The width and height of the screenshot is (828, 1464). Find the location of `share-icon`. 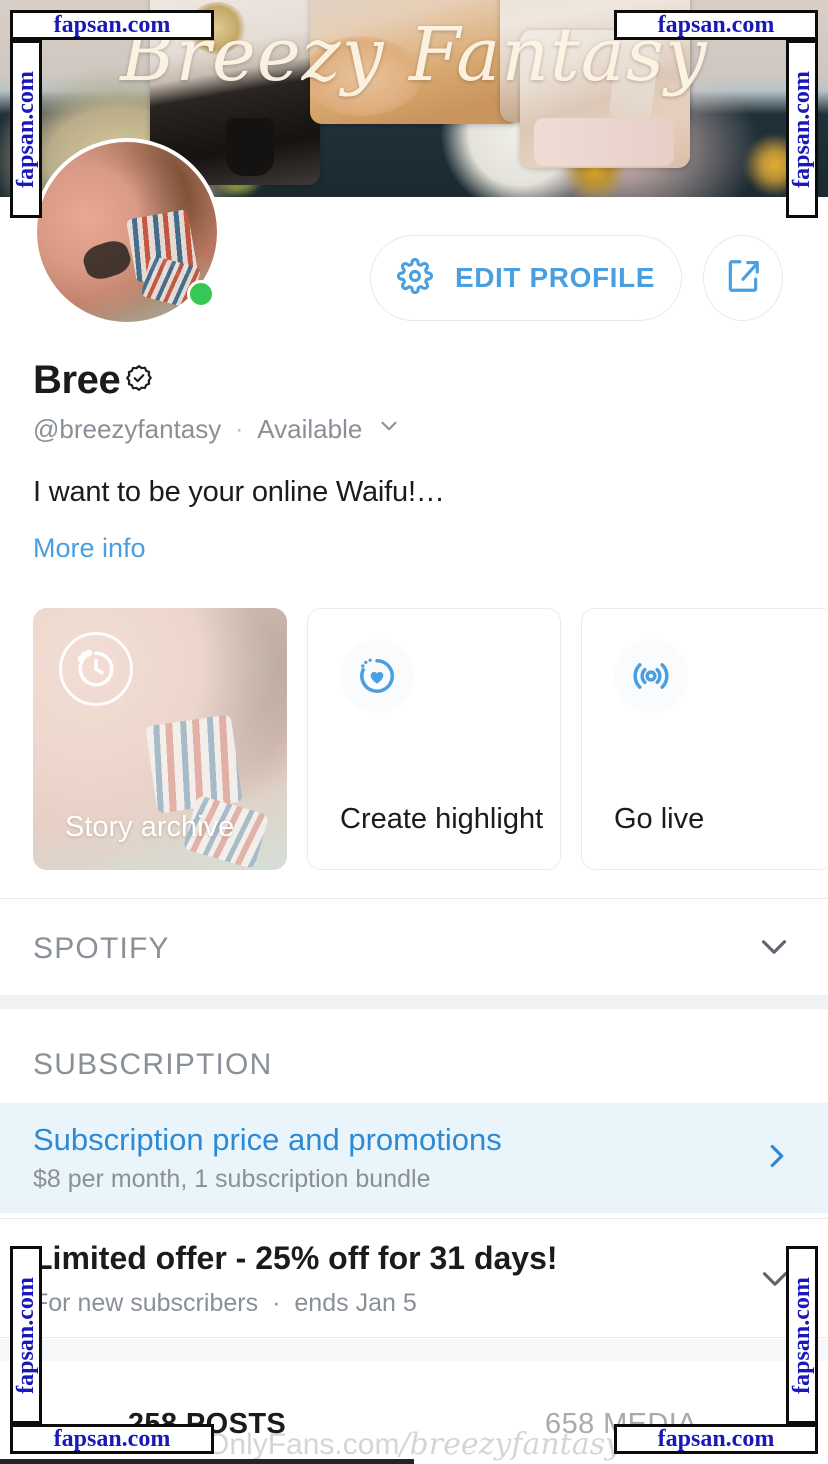

share-icon is located at coordinates (743, 278).